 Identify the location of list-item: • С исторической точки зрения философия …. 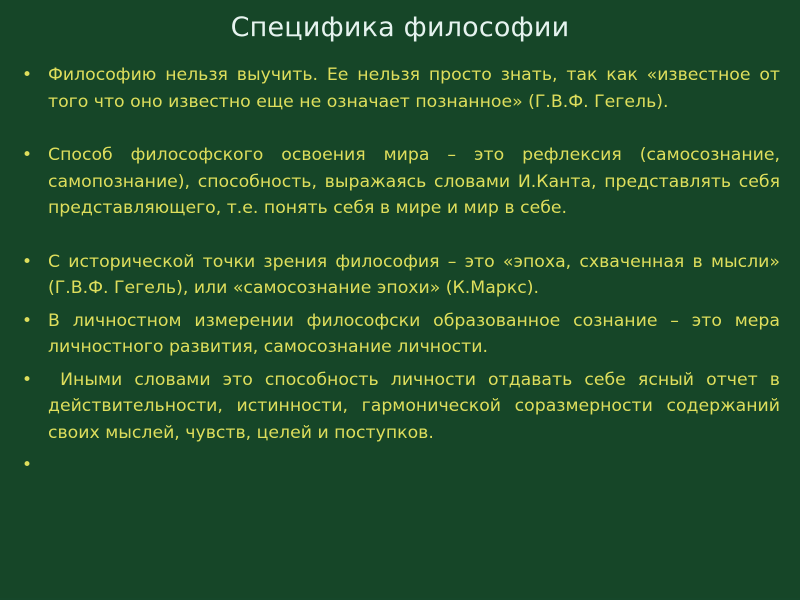
(400, 275).